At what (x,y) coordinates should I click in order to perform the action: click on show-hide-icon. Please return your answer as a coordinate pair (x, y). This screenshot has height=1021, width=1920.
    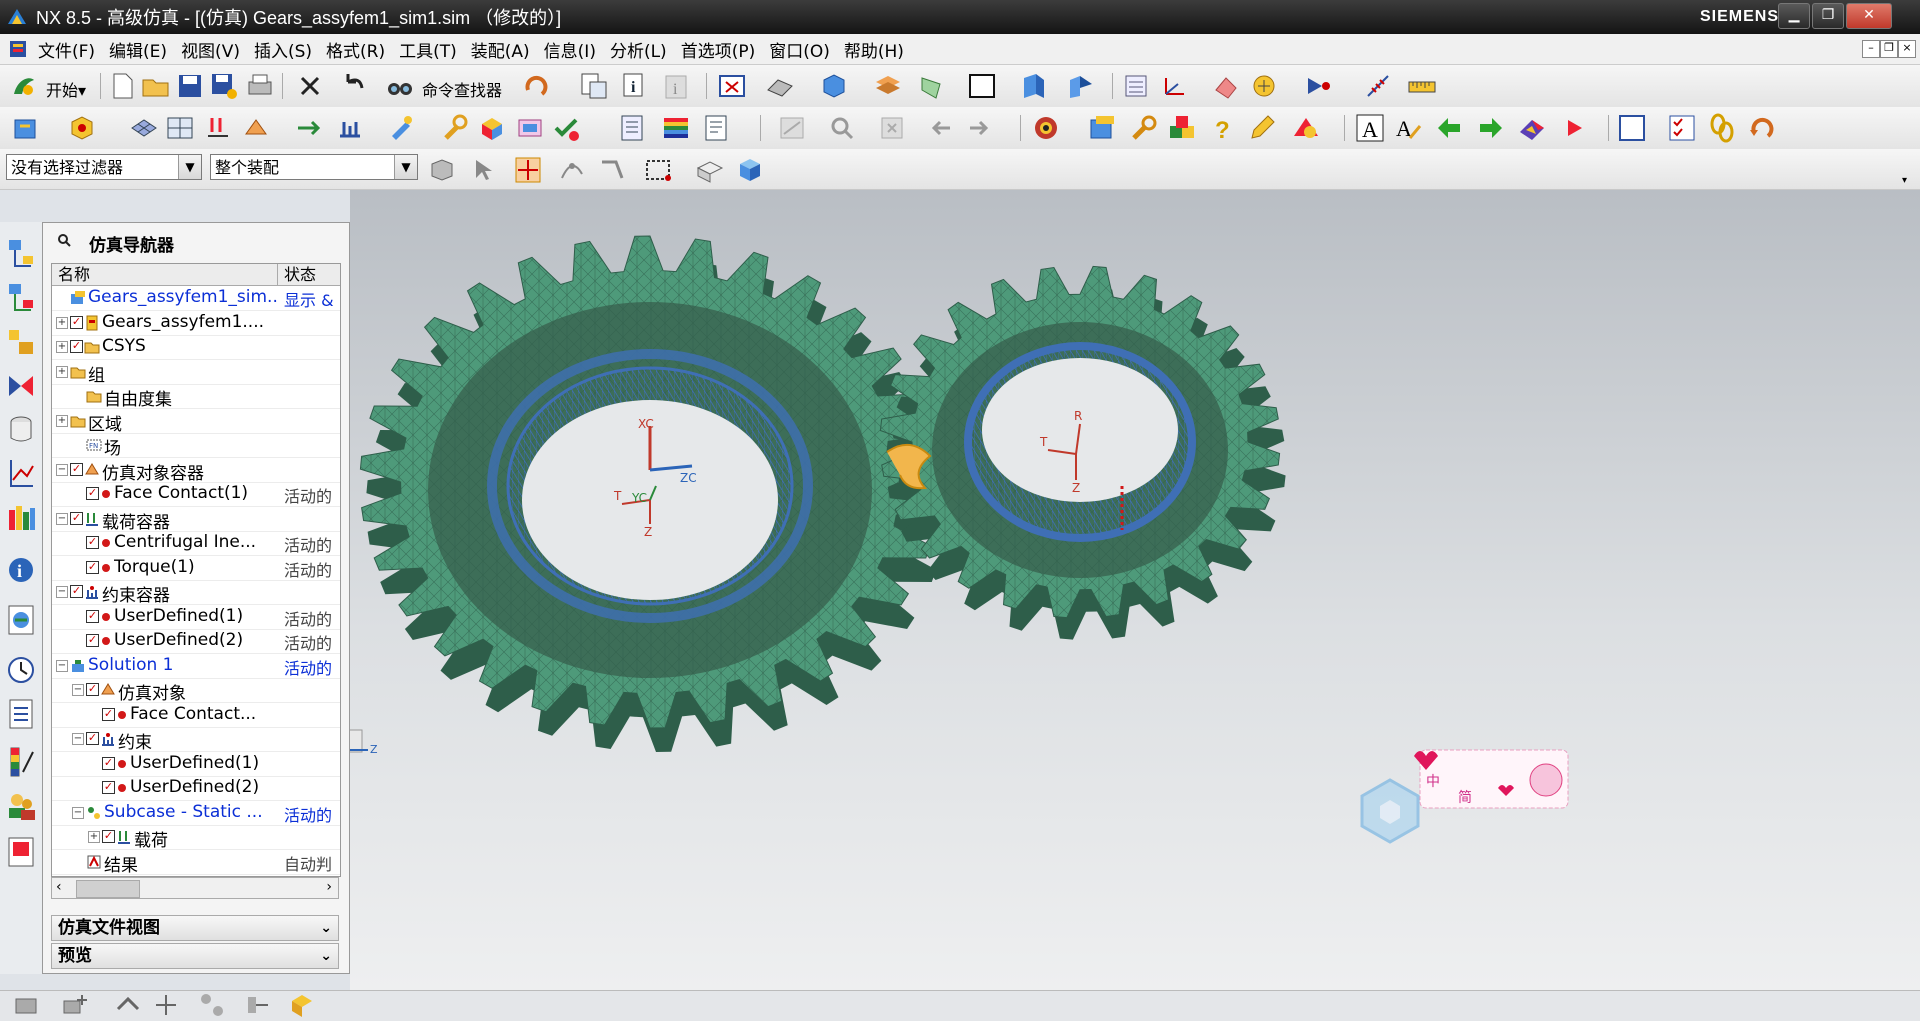
    Looking at the image, I should click on (710, 170).